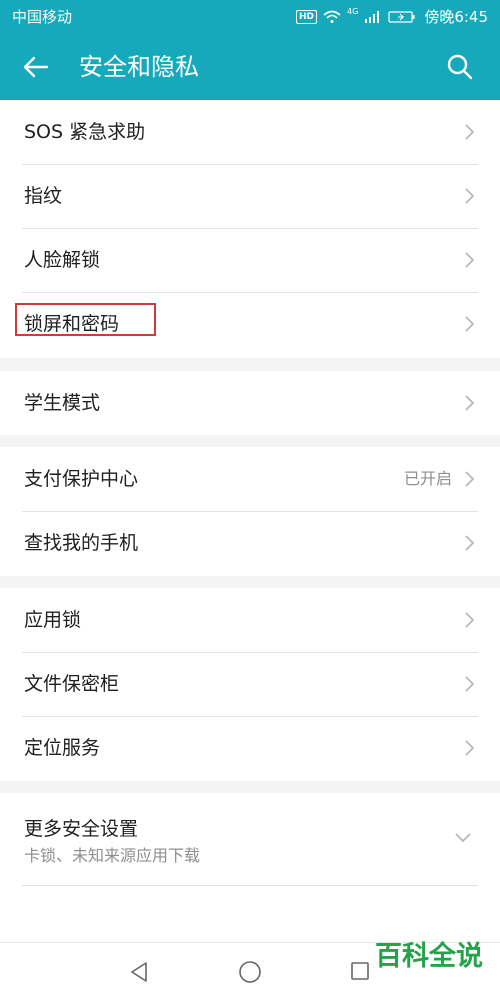  I want to click on face-unlock-label: 人脸解锁, so click(62, 260).